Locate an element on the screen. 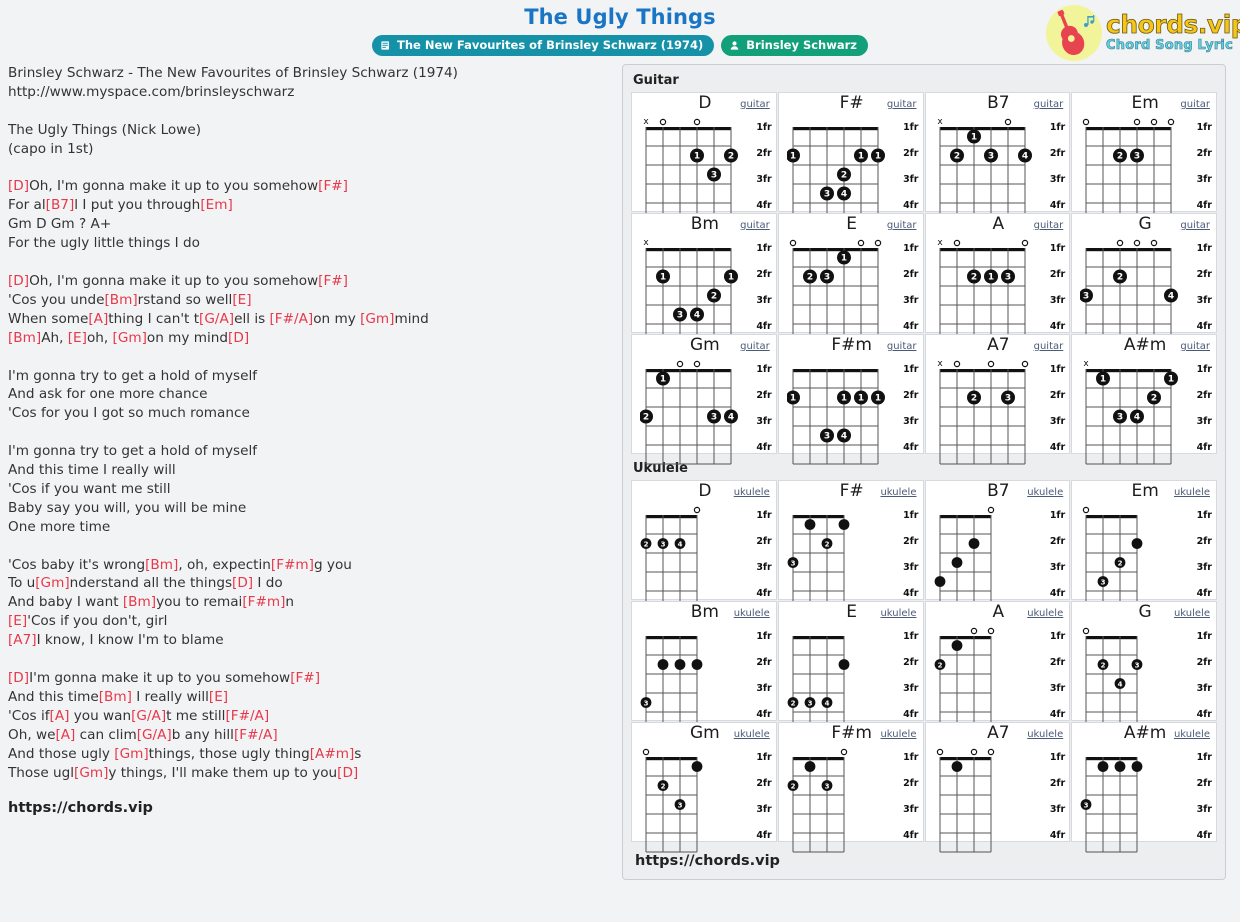 The image size is (1240, 922). chord-card-a: Aukulele 2 1fr 2fr 3fr 4fr is located at coordinates (997, 666).